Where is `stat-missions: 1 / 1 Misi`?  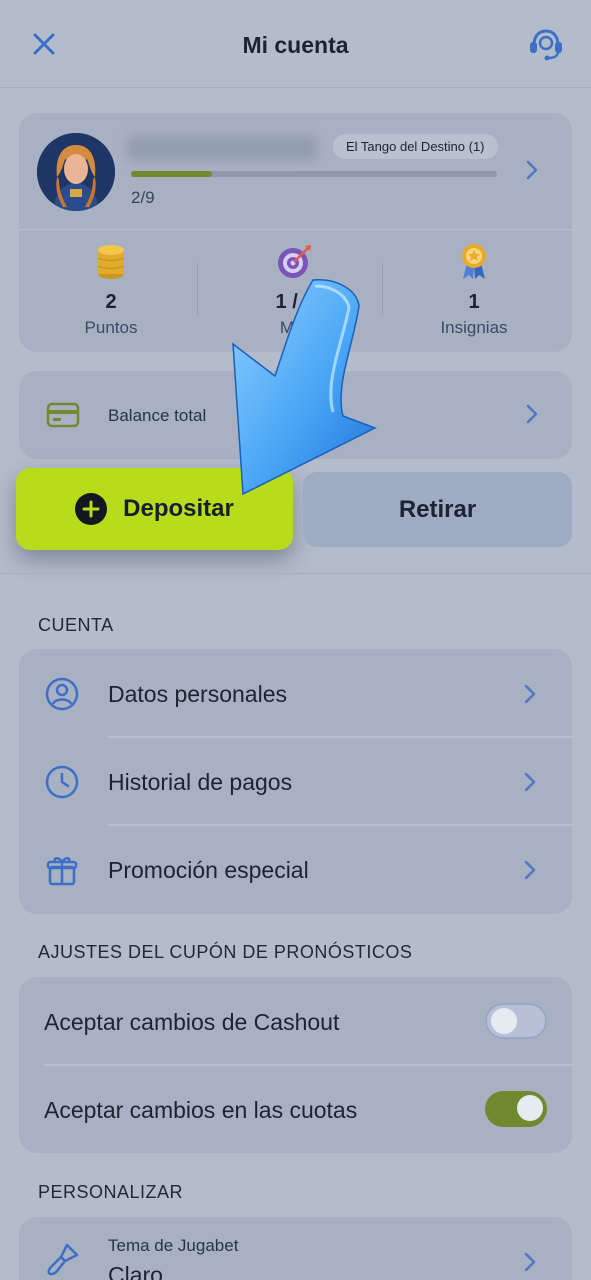 stat-missions: 1 / 1 Misi is located at coordinates (295, 289).